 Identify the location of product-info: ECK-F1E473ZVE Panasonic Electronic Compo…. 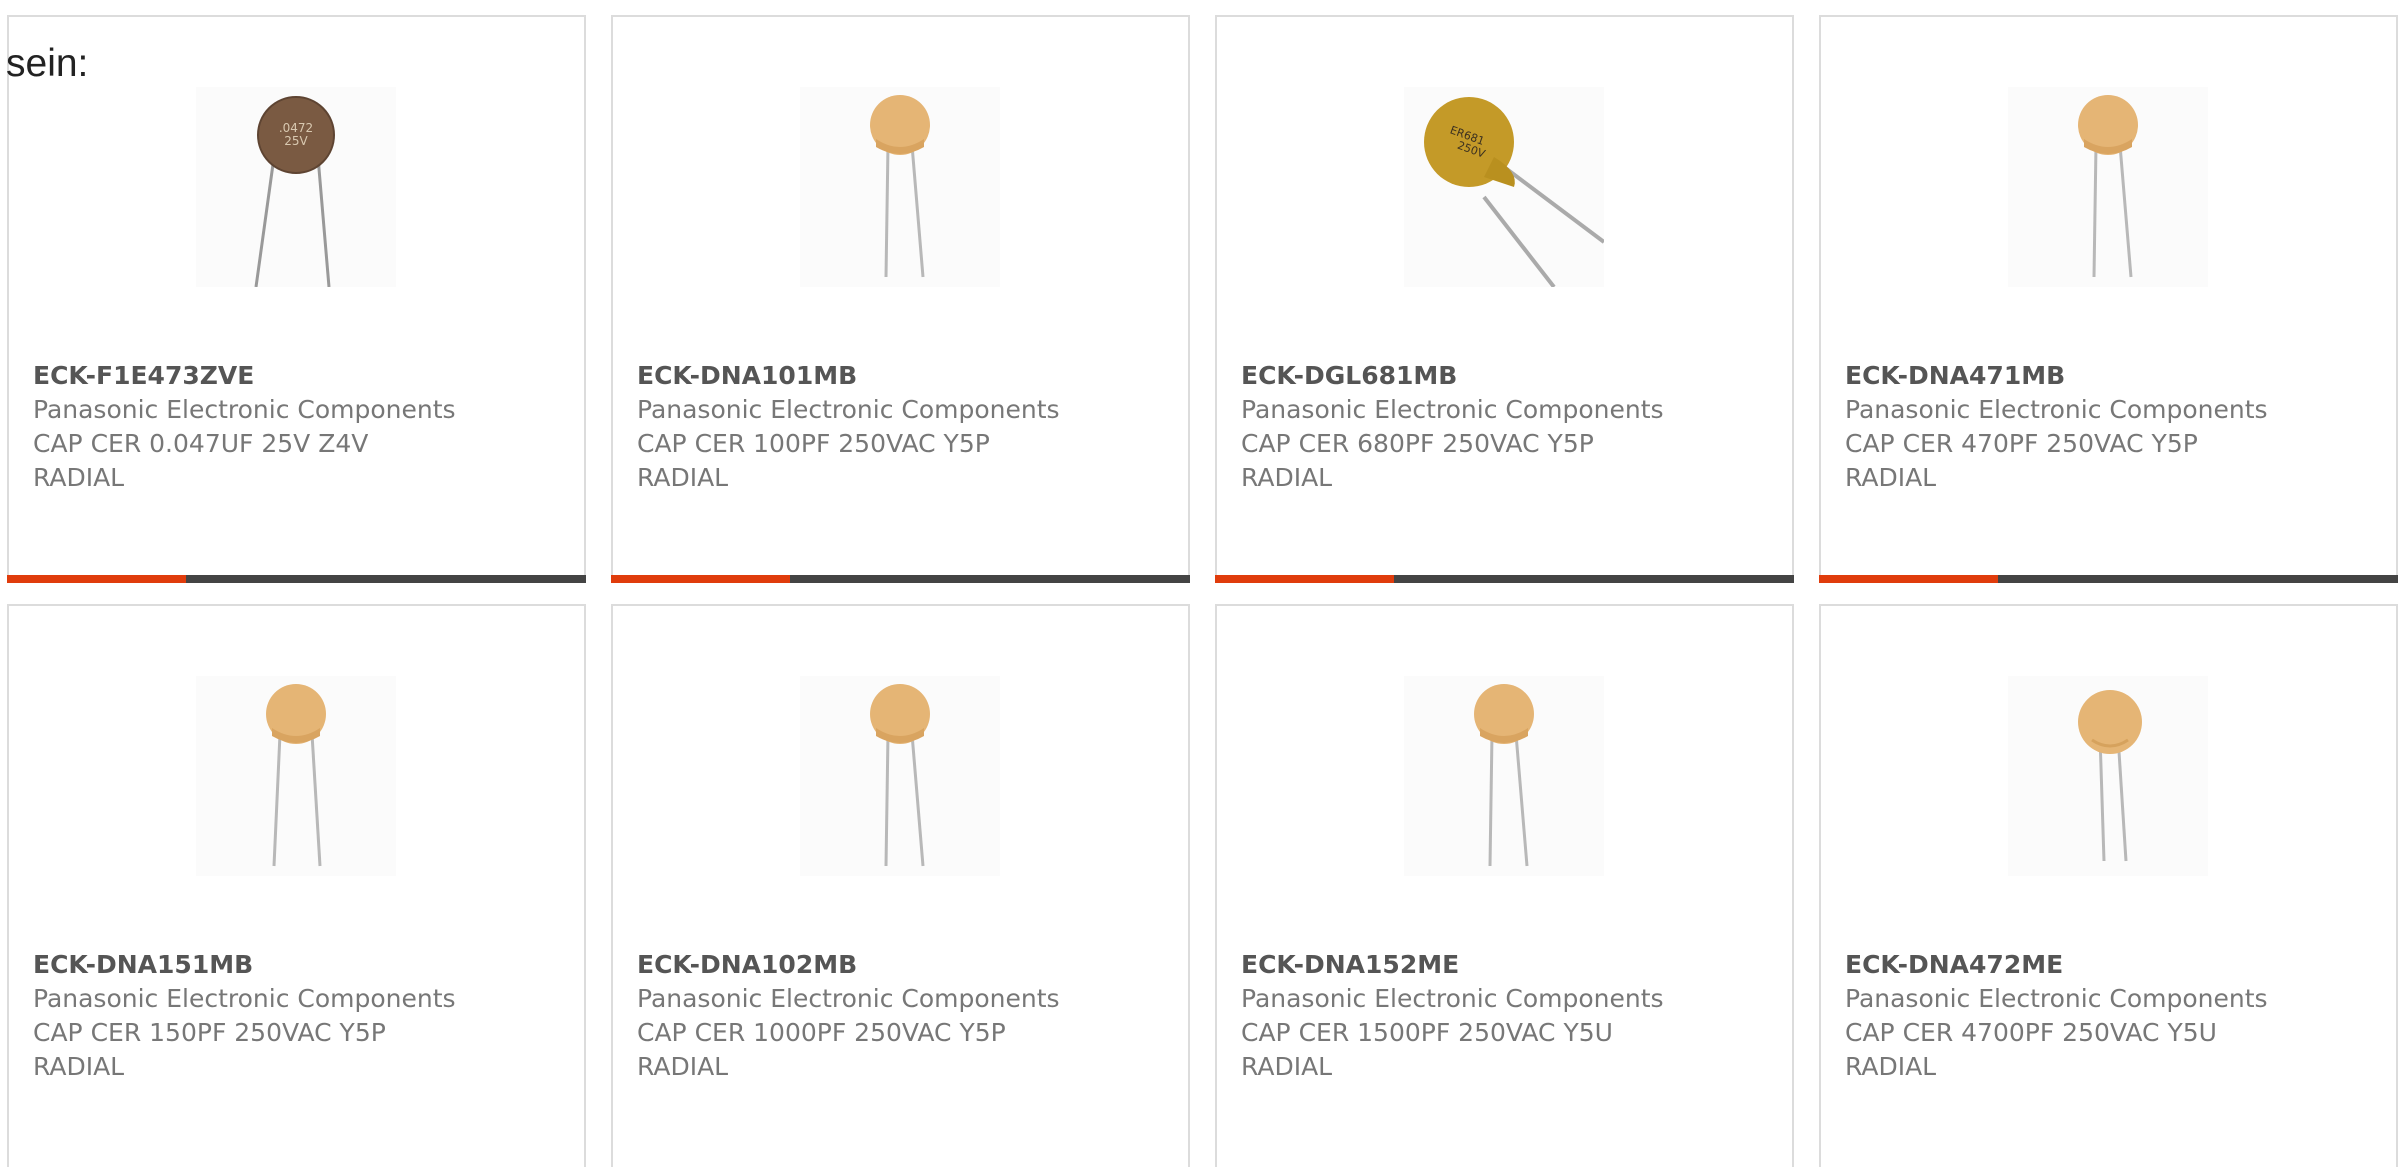
(303, 427).